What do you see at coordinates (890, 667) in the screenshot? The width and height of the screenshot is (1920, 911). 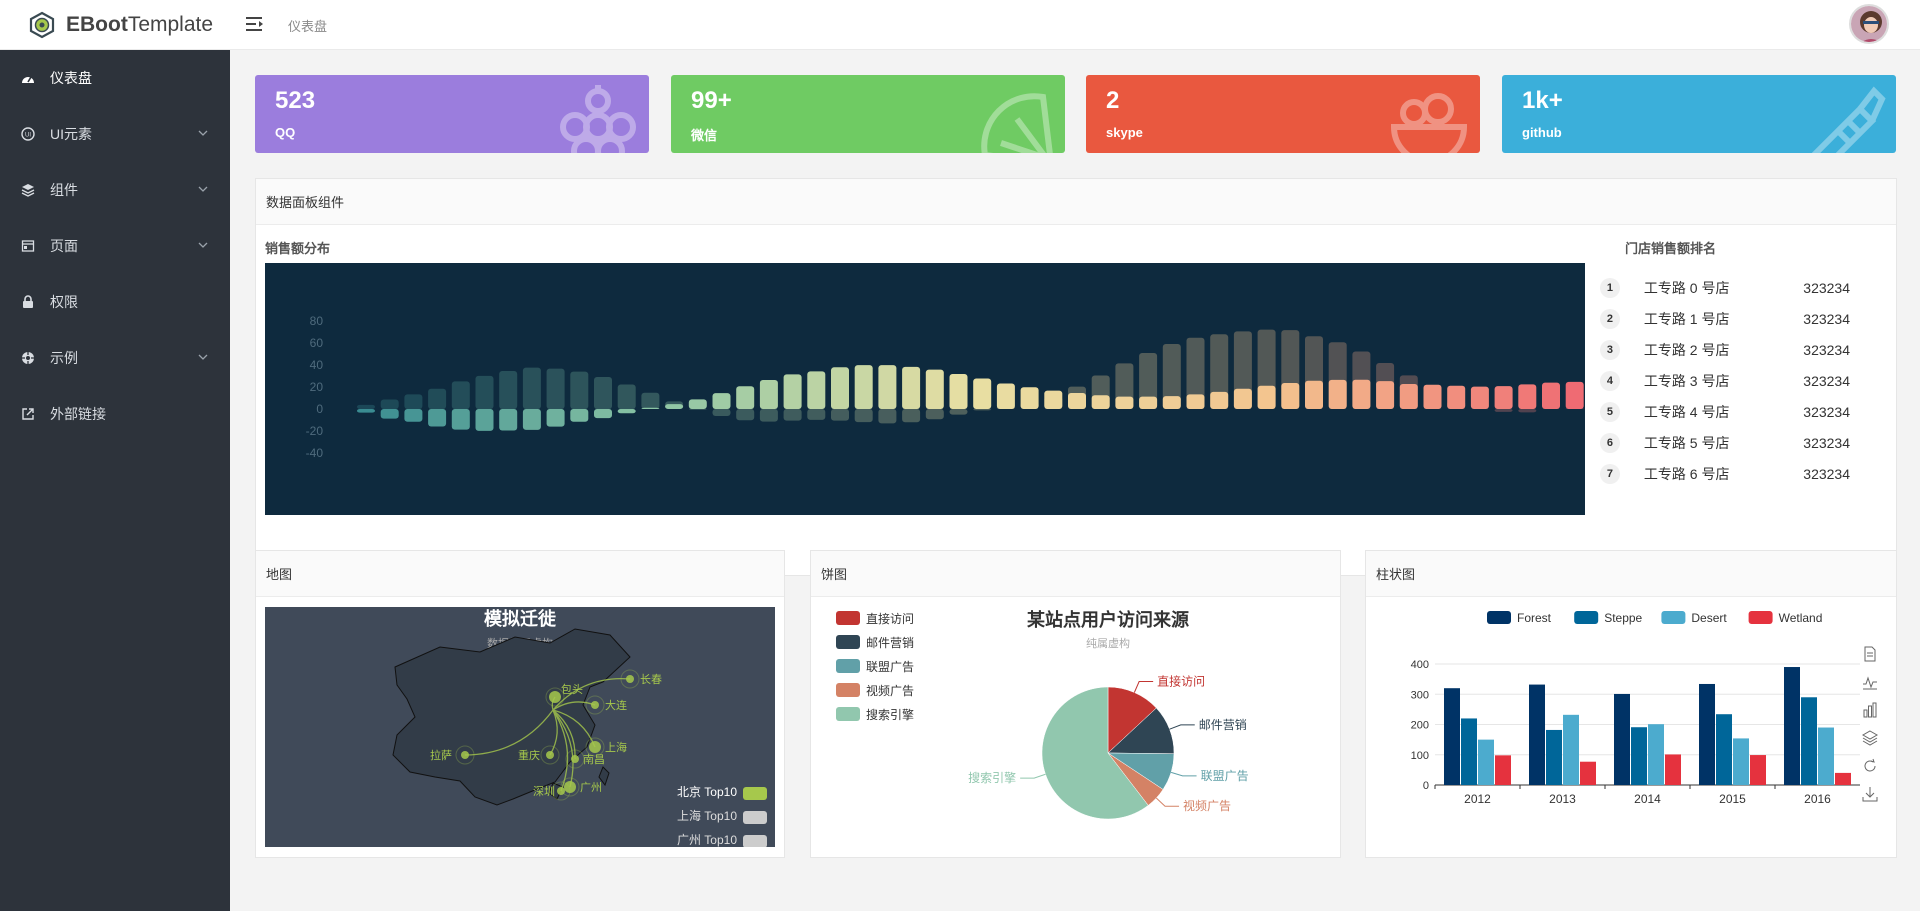 I see `pie-legend-label: 联盟广告` at bounding box center [890, 667].